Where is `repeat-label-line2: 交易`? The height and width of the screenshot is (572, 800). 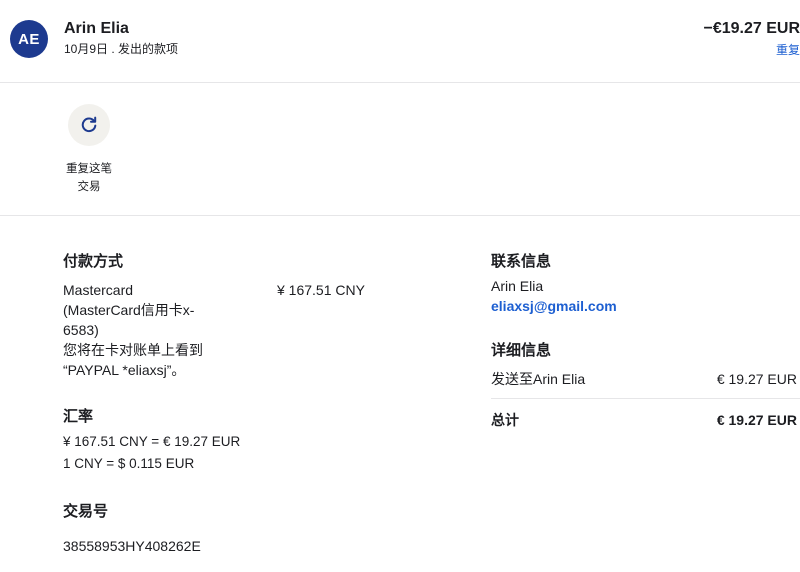 repeat-label-line2: 交易 is located at coordinates (89, 187).